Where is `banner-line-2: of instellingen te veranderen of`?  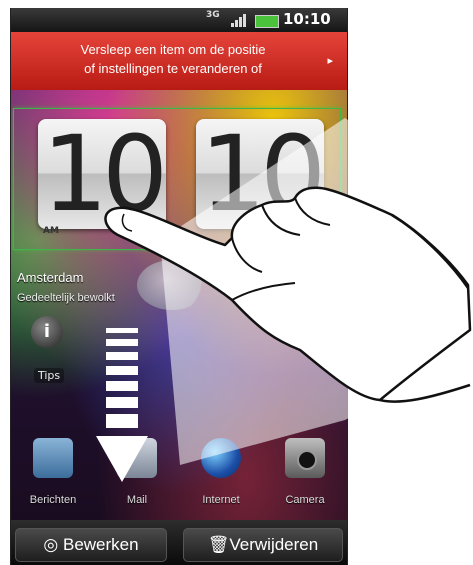 banner-line-2: of instellingen te veranderen of is located at coordinates (173, 68).